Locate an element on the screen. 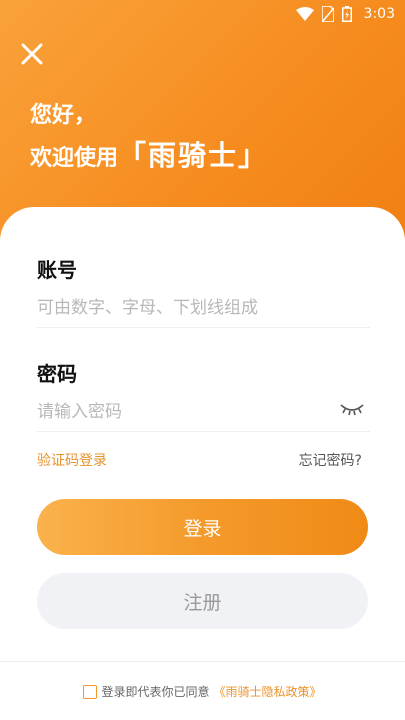 The image size is (405, 720). sms-login-link: 验证码登录 is located at coordinates (72, 460).